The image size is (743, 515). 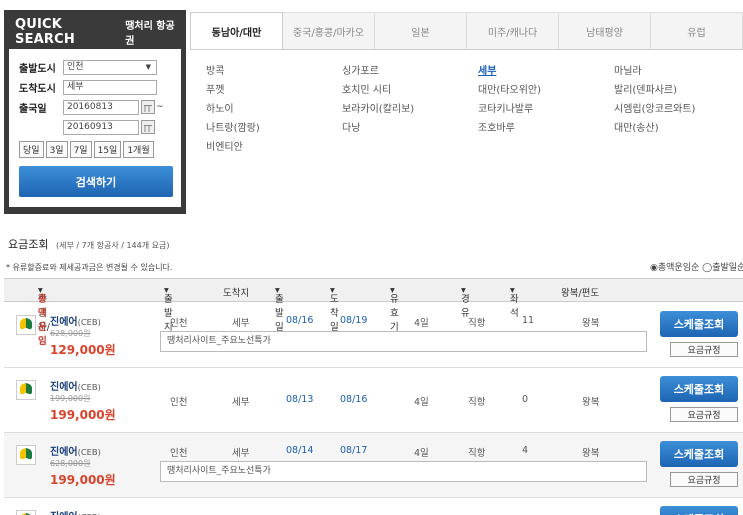 What do you see at coordinates (33, 109) in the screenshot?
I see `date-label: 출국일` at bounding box center [33, 109].